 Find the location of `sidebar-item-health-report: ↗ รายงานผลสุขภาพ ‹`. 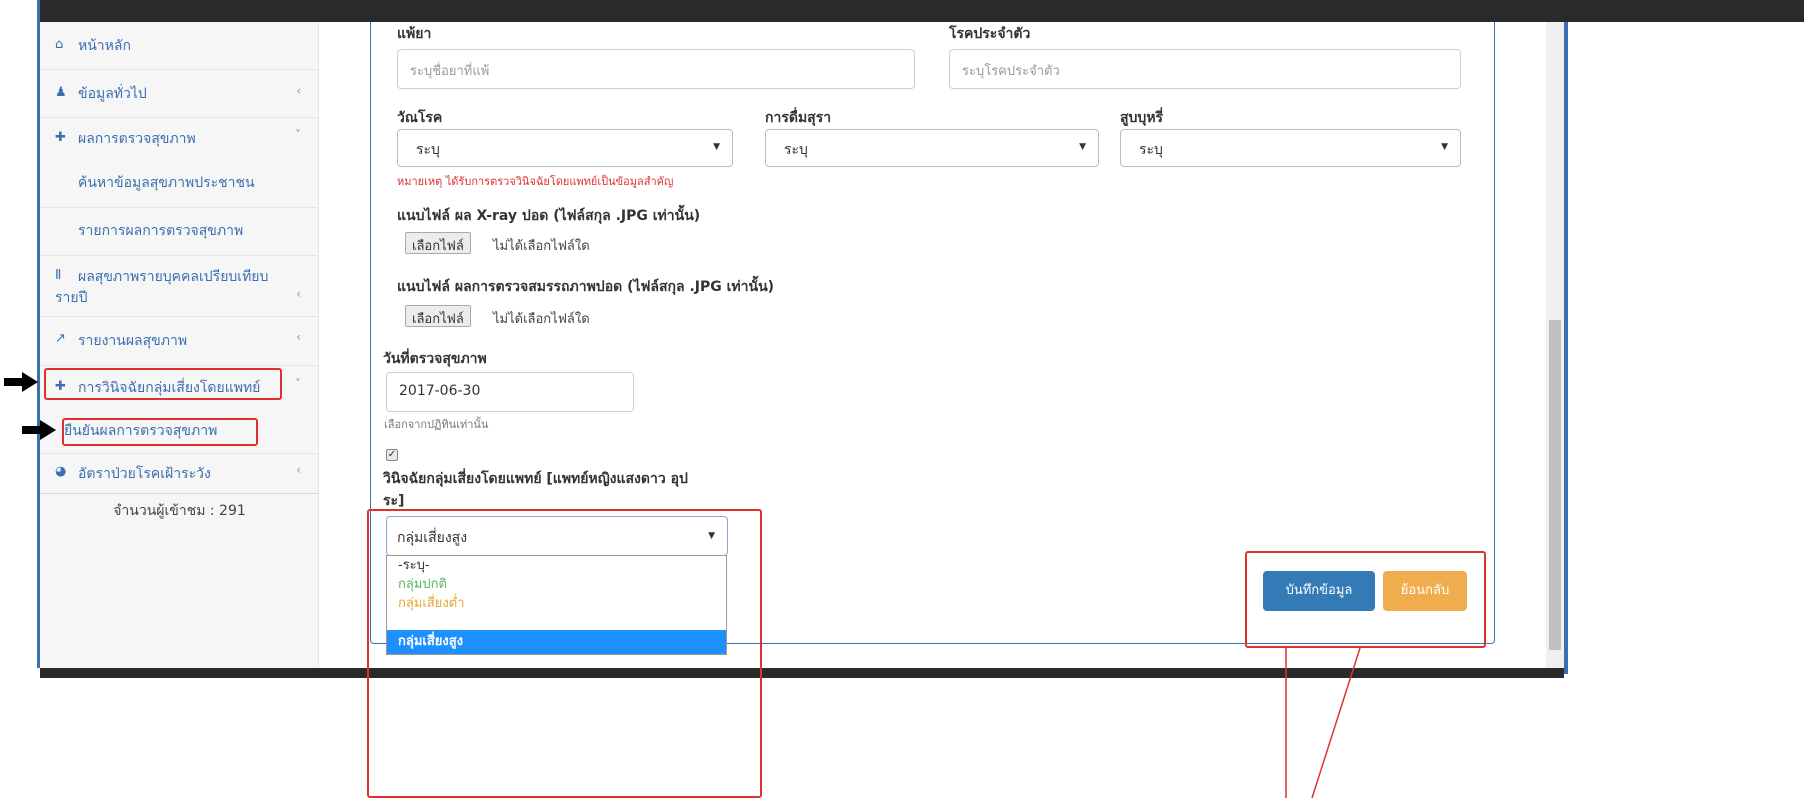

sidebar-item-health-report: ↗ รายงานผลสุขภาพ ‹ is located at coordinates (179, 341).